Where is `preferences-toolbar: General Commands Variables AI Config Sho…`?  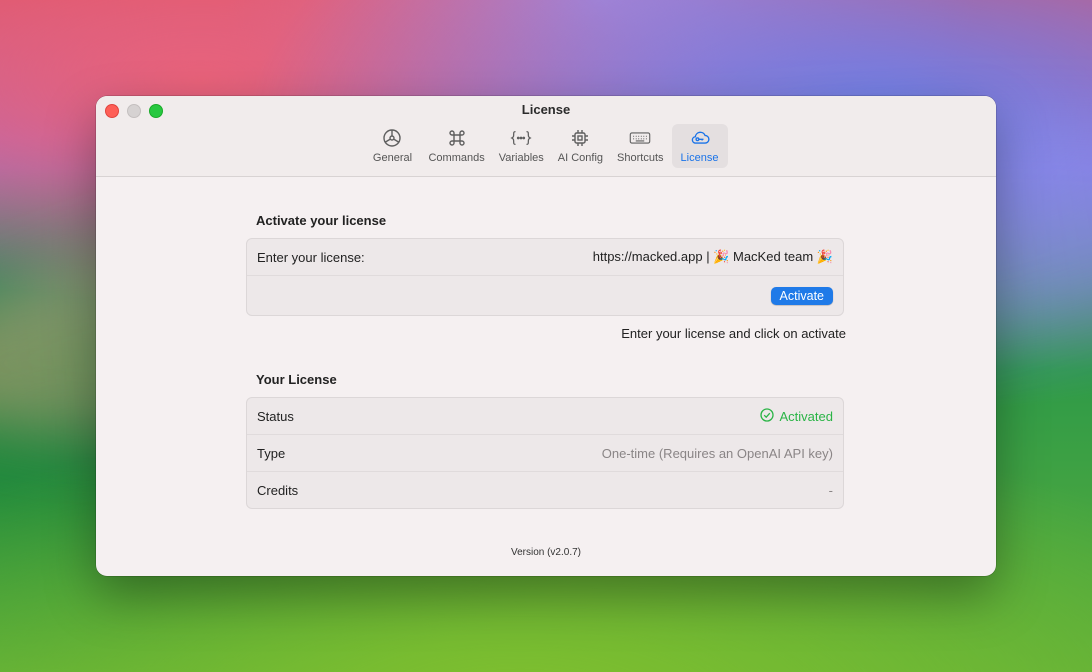 preferences-toolbar: General Commands Variables AI Config Sho… is located at coordinates (546, 146).